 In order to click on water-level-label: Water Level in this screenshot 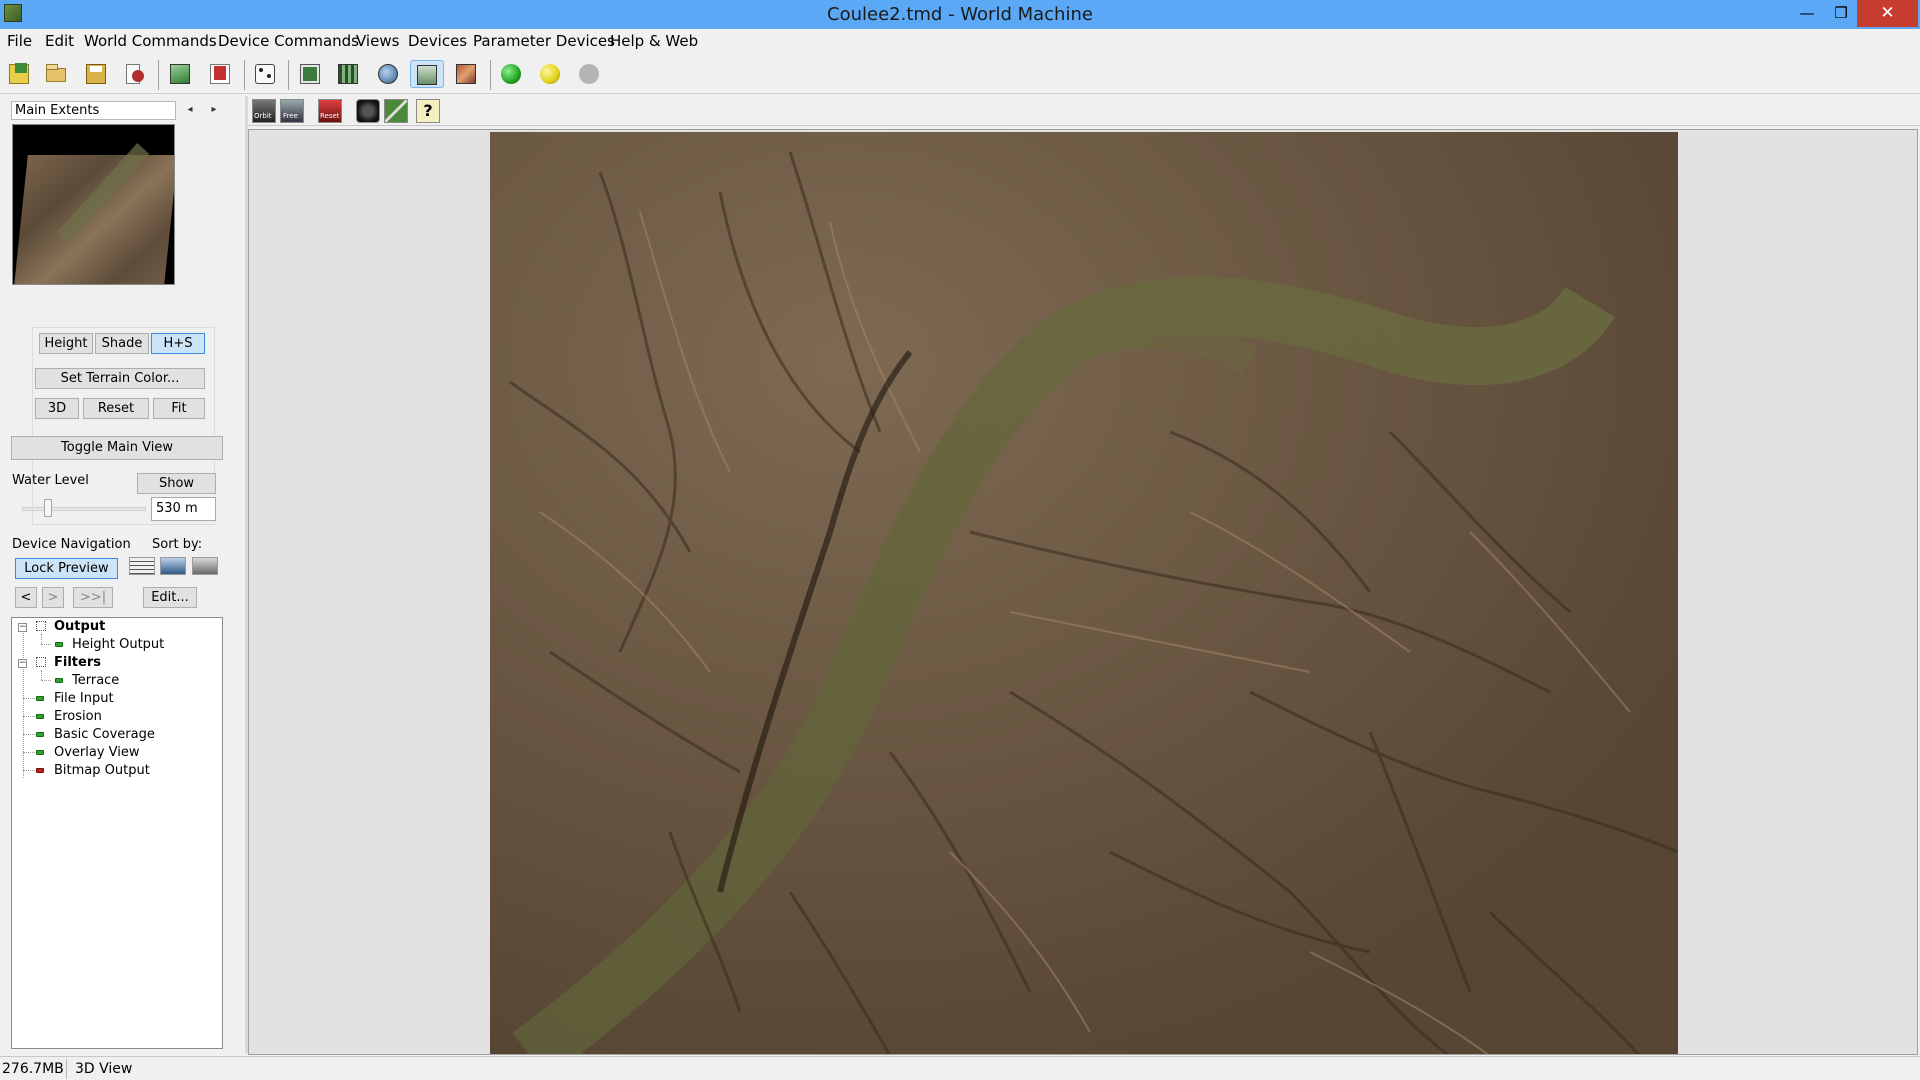, I will do `click(50, 480)`.